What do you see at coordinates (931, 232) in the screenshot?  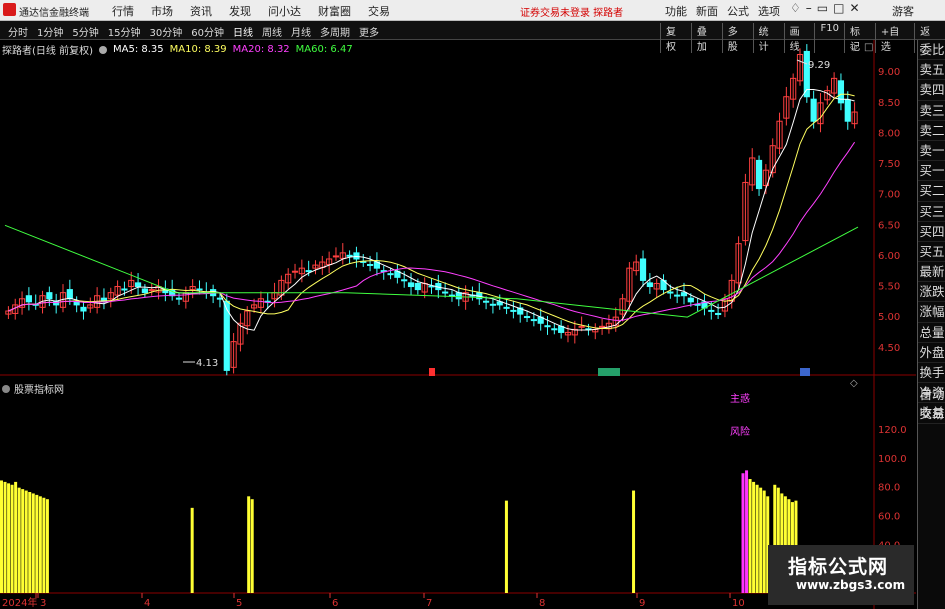 I see `side-item-9: 买四` at bounding box center [931, 232].